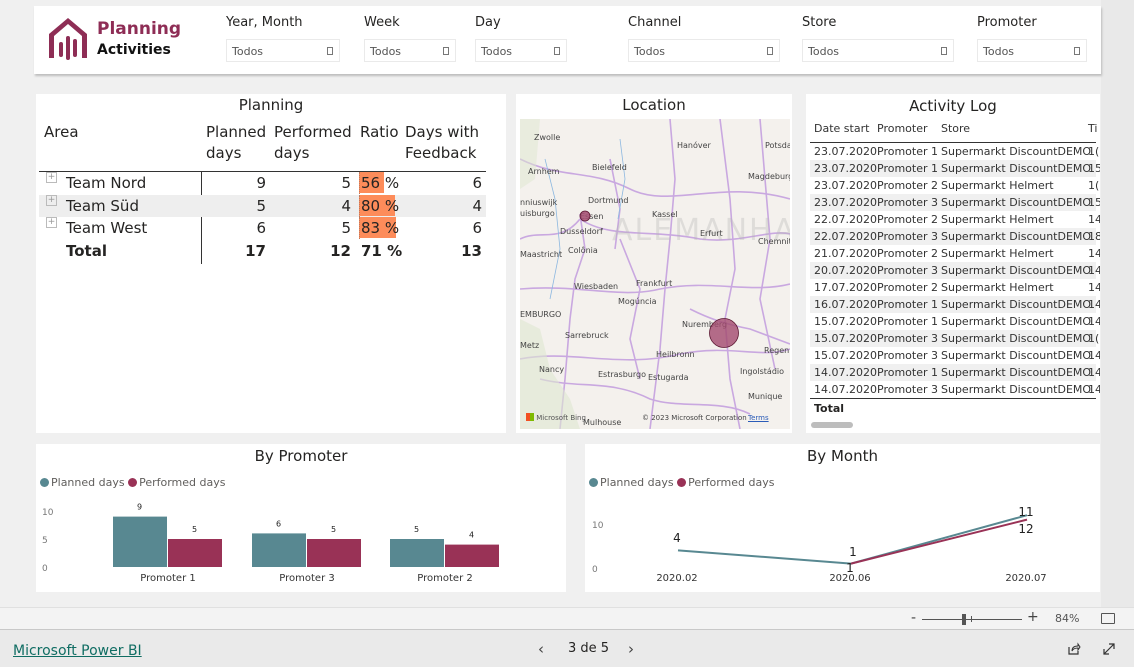 This screenshot has width=1134, height=667. Describe the element at coordinates (1074, 651) in the screenshot. I see `share-icon` at that location.